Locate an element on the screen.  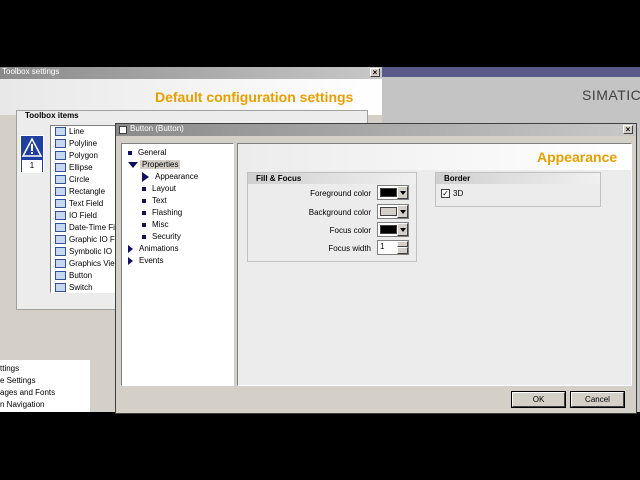
nav-item-appearance: Appearance is located at coordinates (170, 177).